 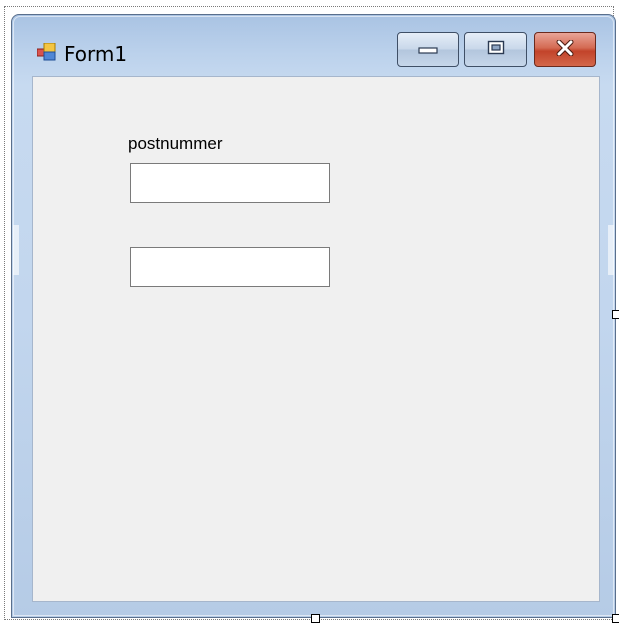 I want to click on close-icon, so click(x=565, y=49).